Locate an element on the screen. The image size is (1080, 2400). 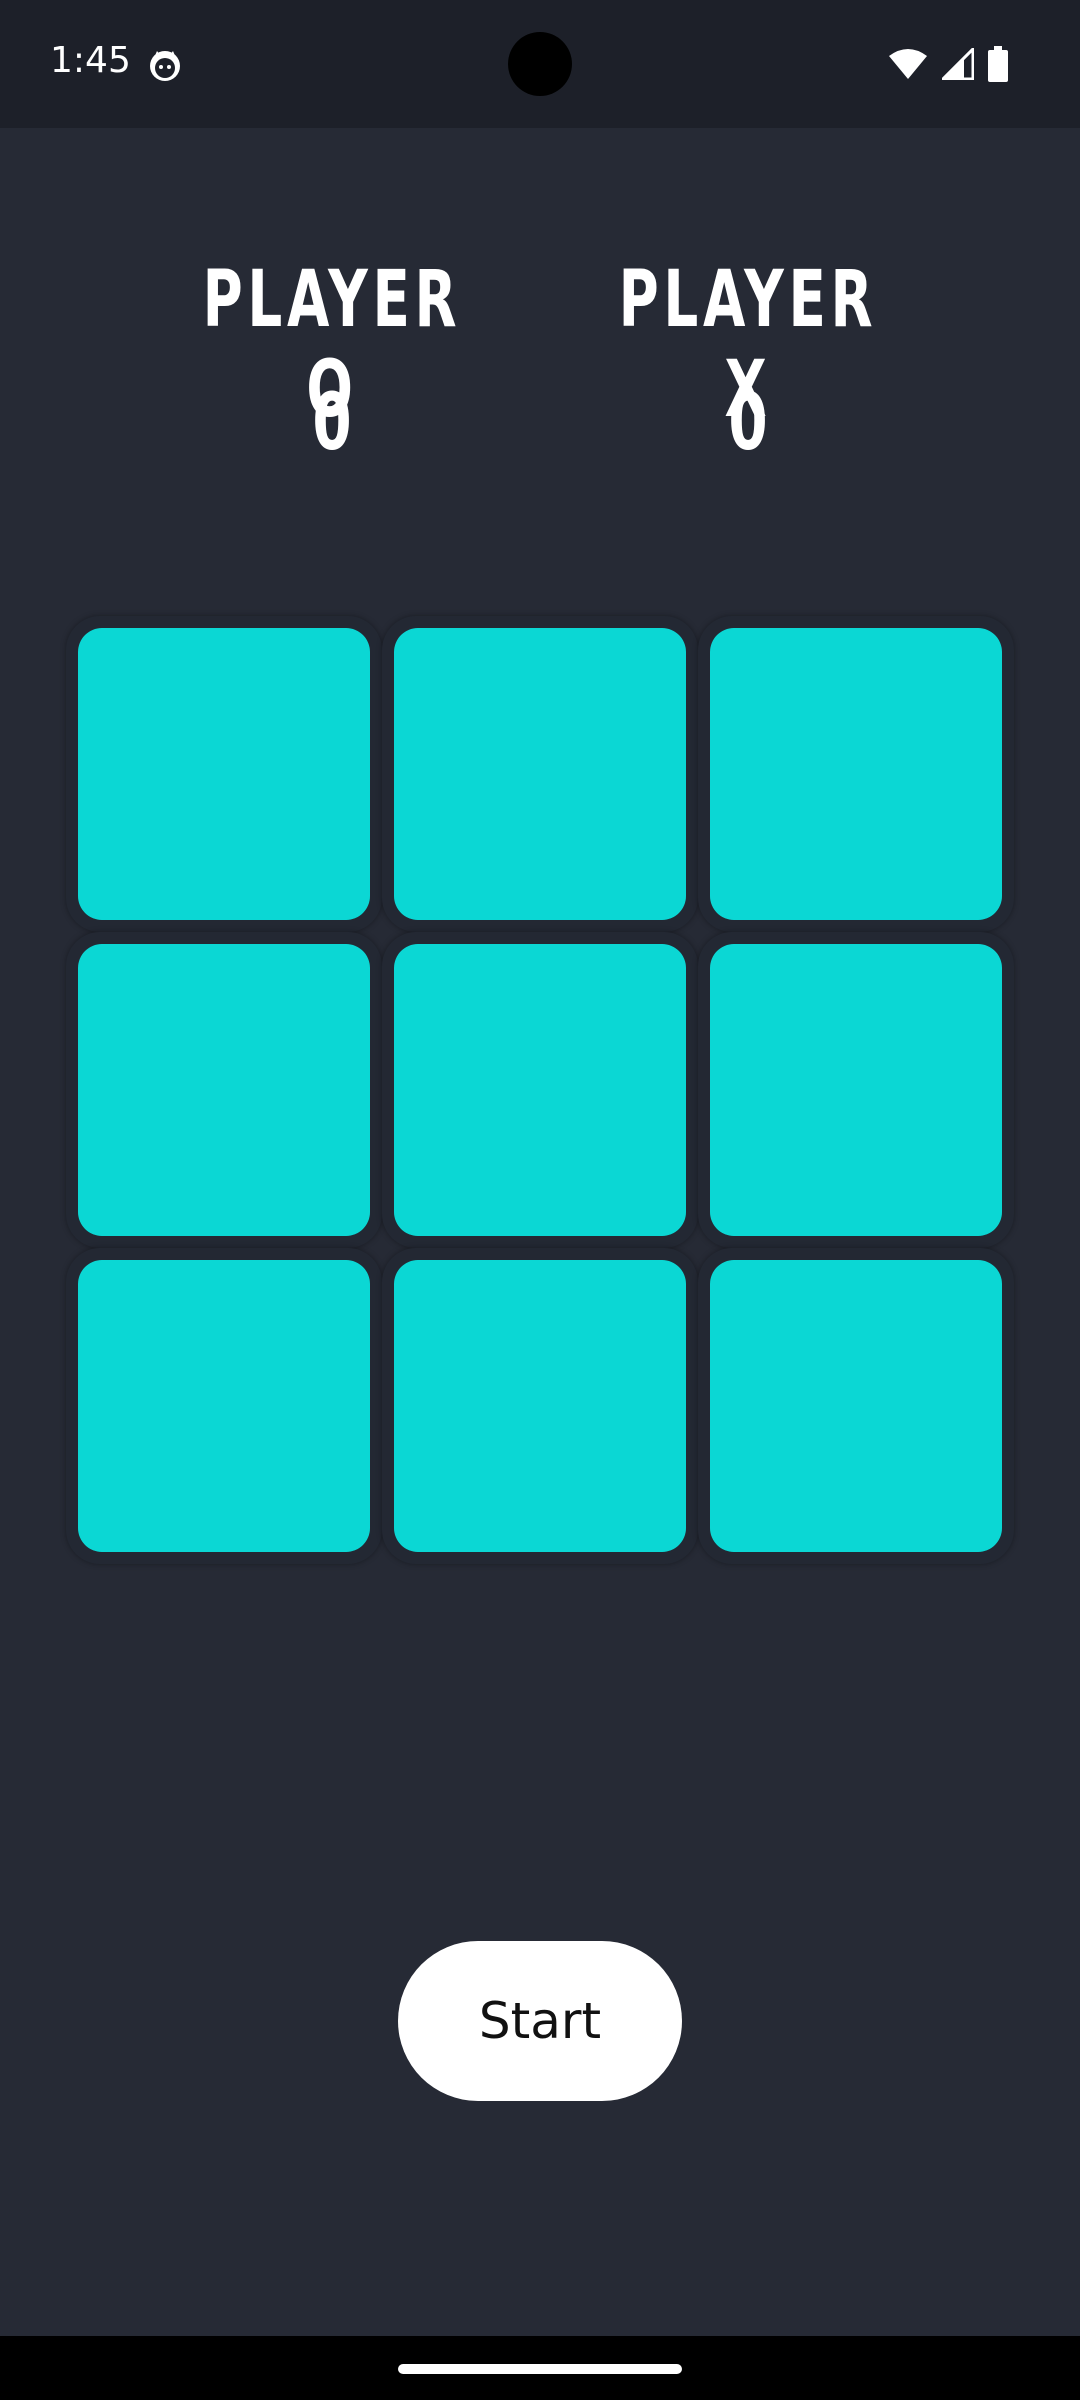
player-x-score: 0 is located at coordinates (748, 423).